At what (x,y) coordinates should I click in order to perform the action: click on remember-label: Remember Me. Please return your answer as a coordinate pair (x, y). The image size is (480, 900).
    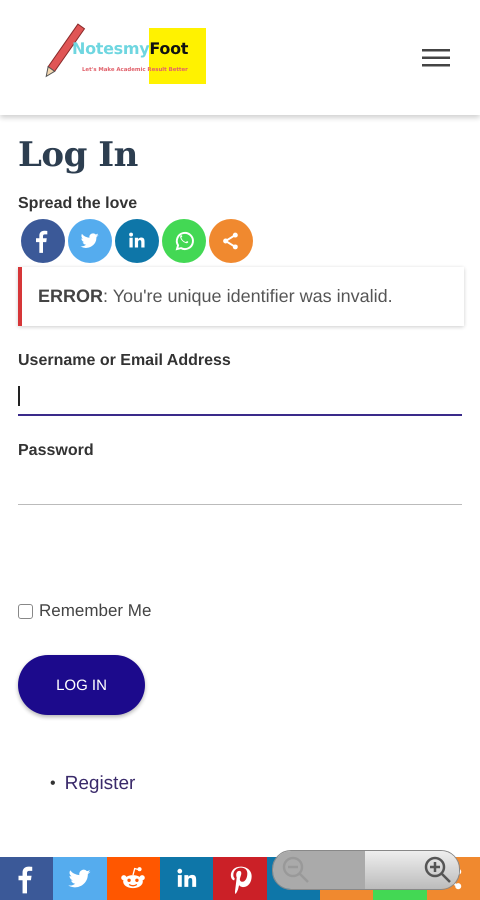
    Looking at the image, I should click on (95, 611).